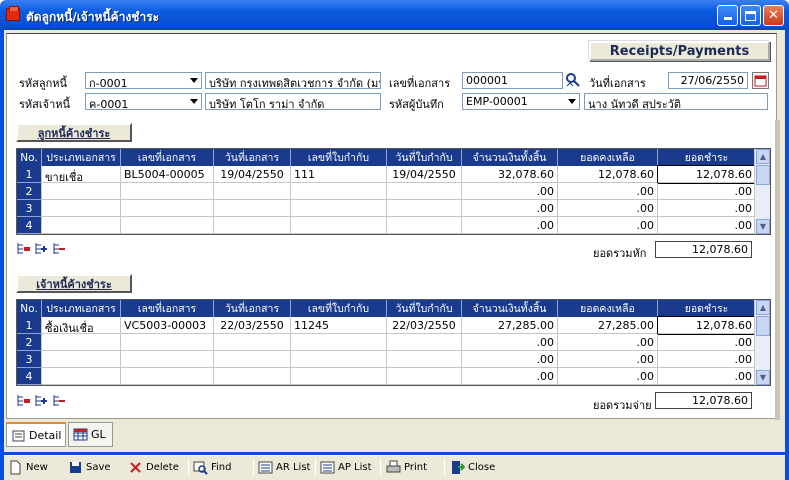 The height and width of the screenshot is (480, 789). Describe the element at coordinates (193, 101) in the screenshot. I see `chevron-down-icon` at that location.